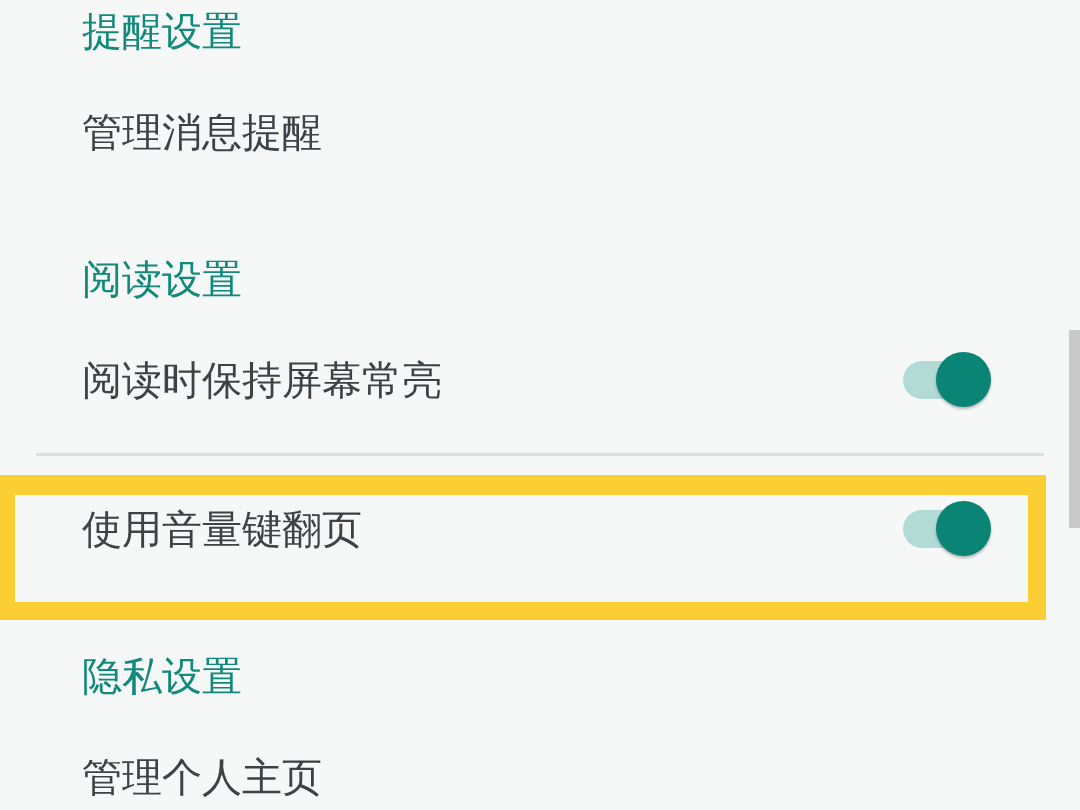 Image resolution: width=1080 pixels, height=810 pixels. I want to click on scrollbar-thumb, so click(1074, 429).